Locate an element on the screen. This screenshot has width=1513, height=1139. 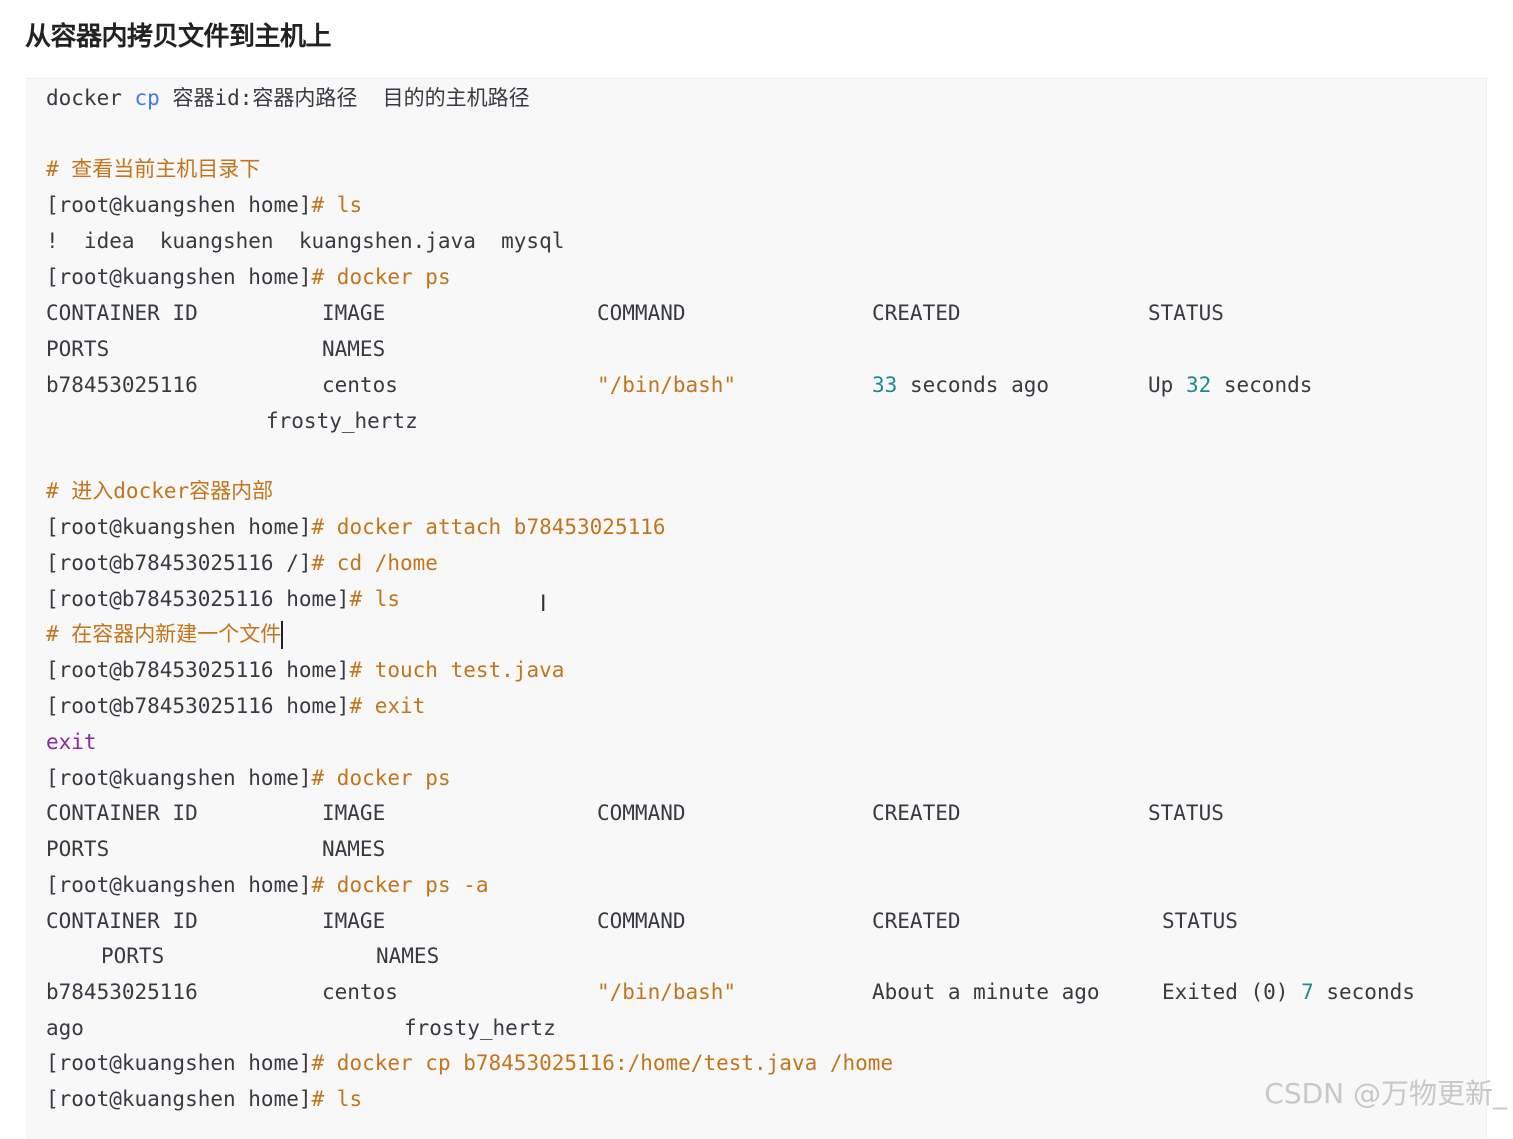
table-cell: About a minute ago is located at coordinates (986, 992).